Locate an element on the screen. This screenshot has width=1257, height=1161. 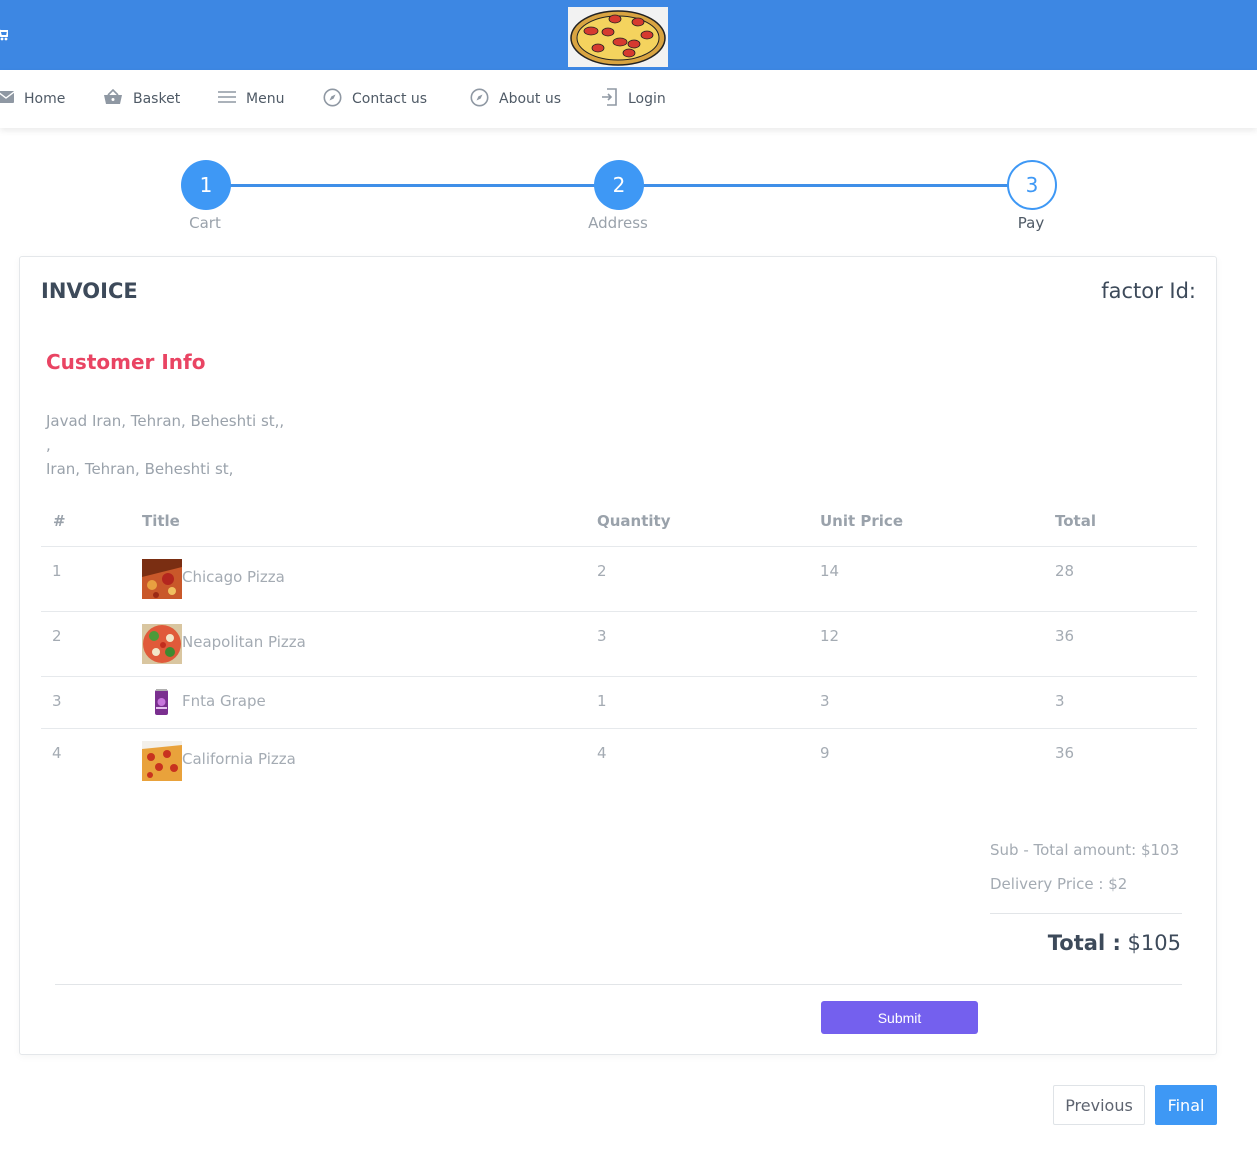
checkout-stepper: 1 Cart 2 Address 3 Pay is located at coordinates (628, 188).